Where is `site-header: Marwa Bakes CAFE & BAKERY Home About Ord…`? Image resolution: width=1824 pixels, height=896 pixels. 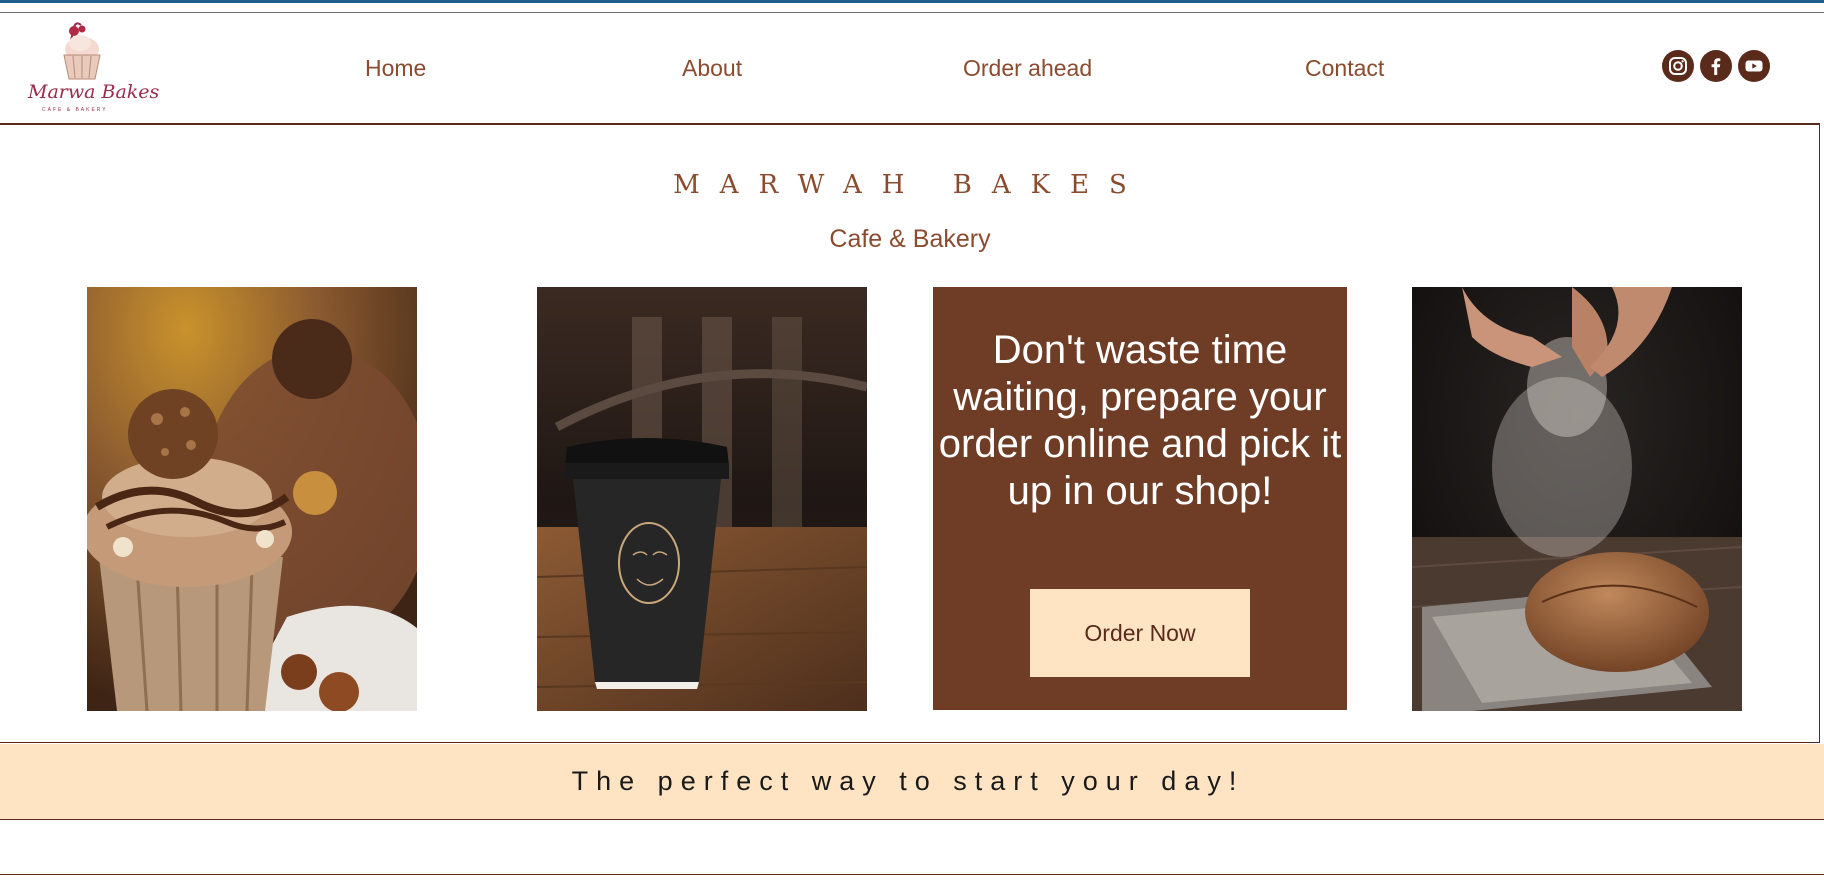
site-header: Marwa Bakes CAFE & BAKERY Home About Ord… is located at coordinates (912, 68).